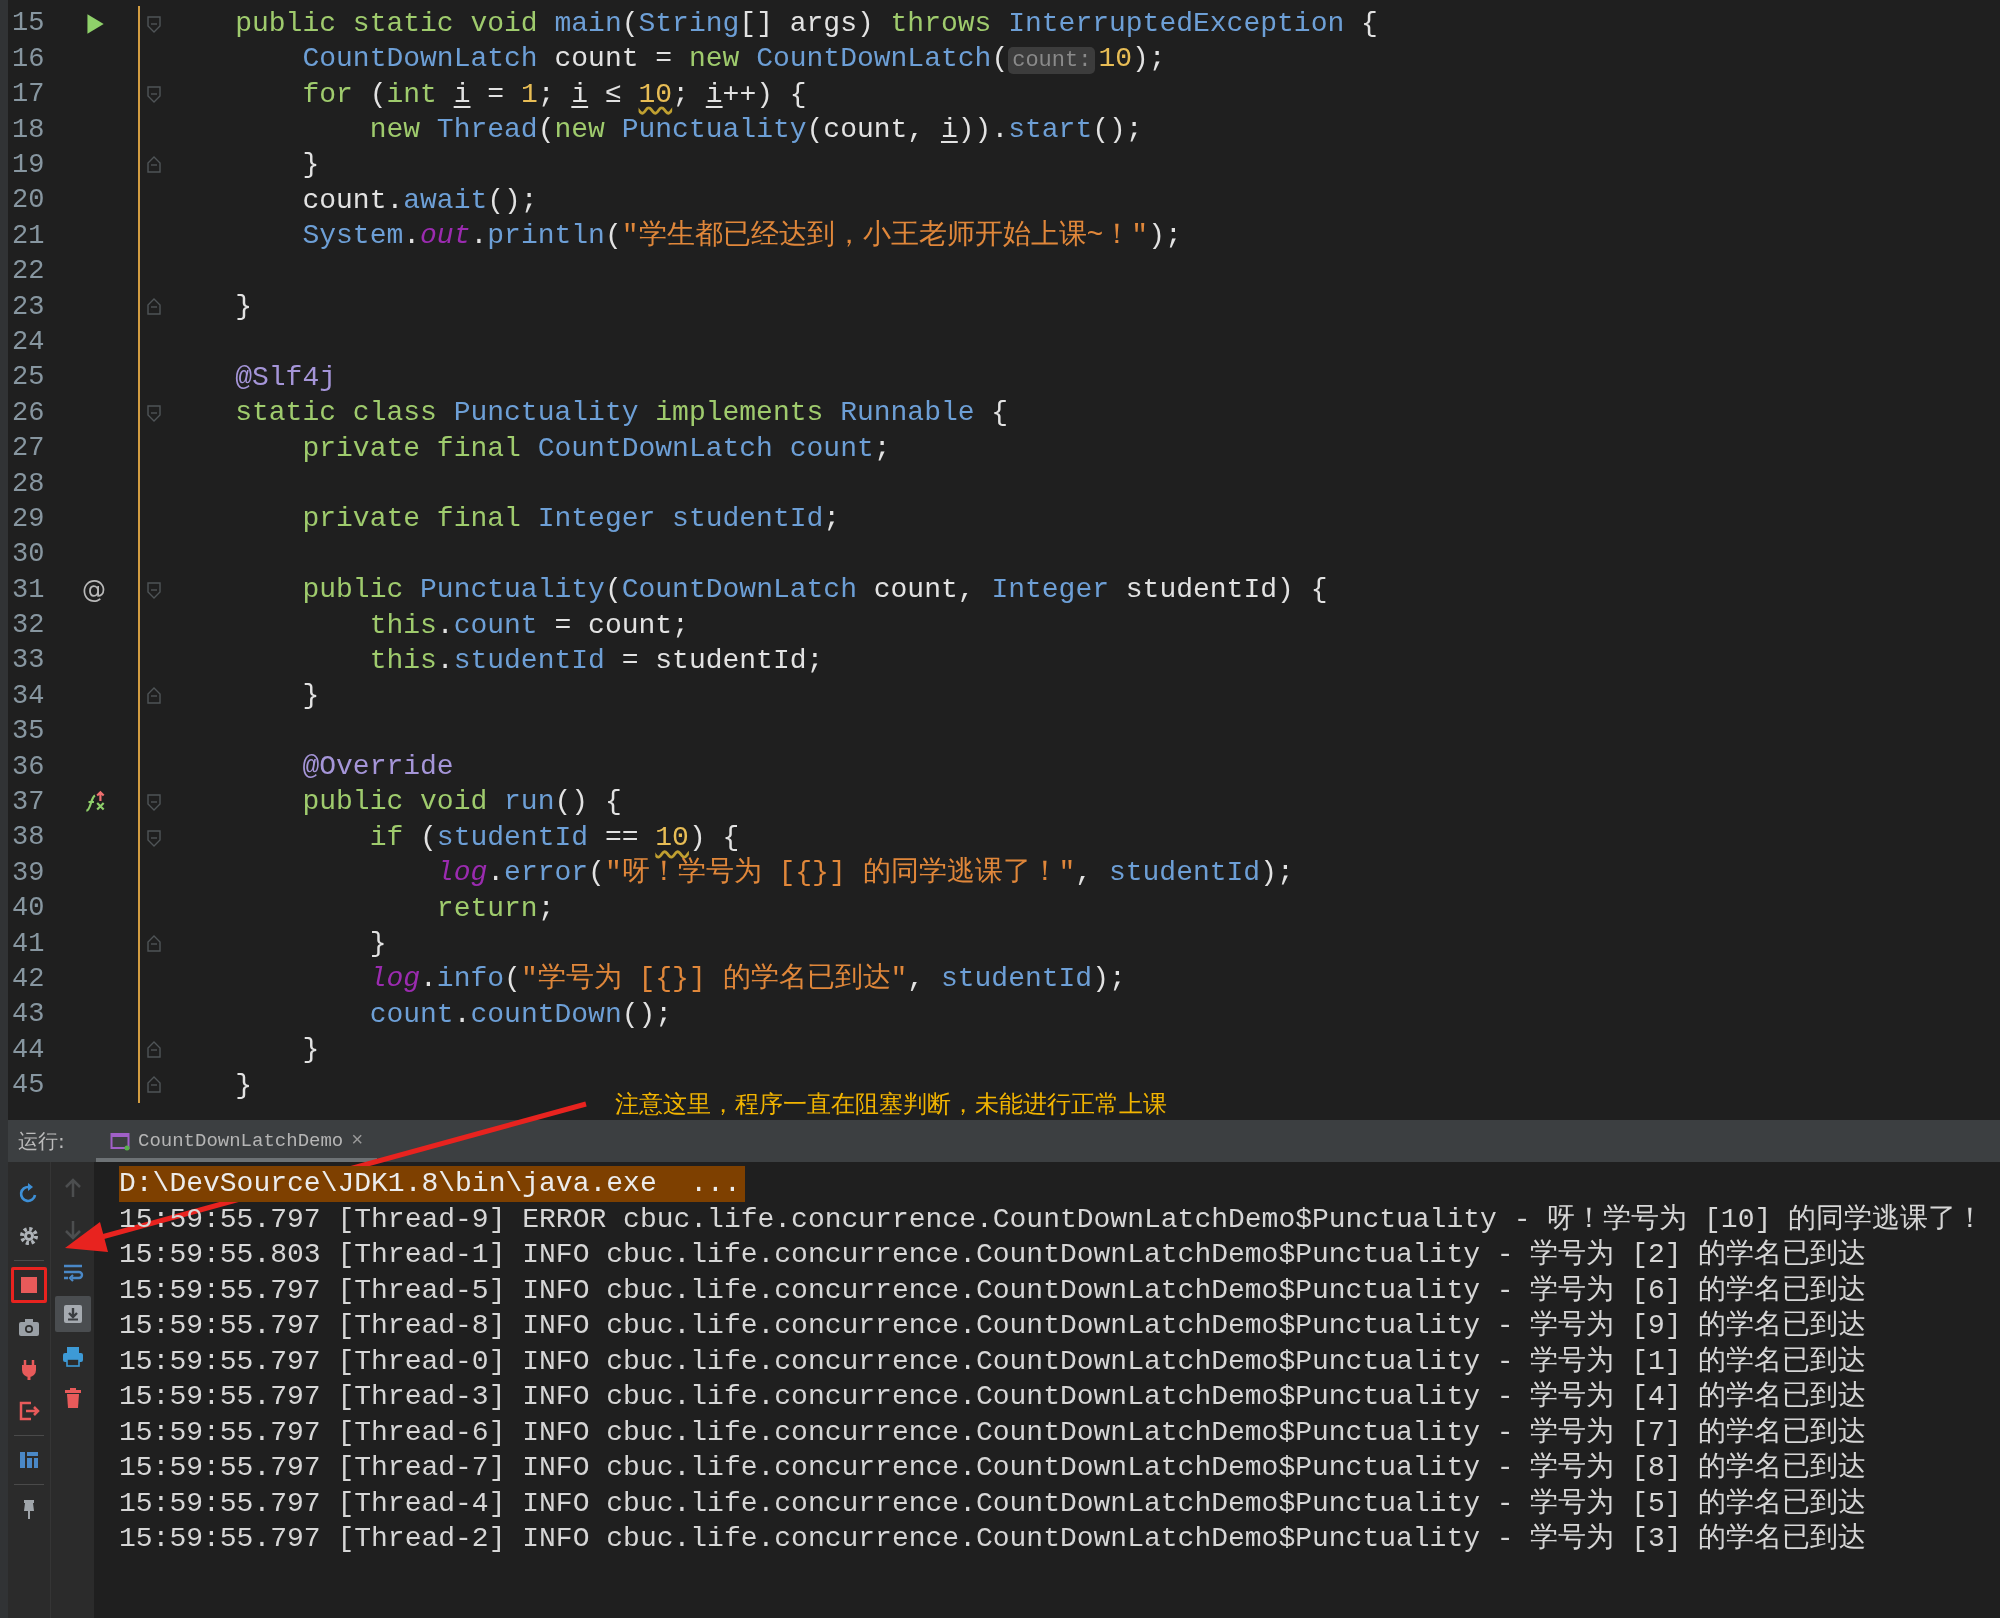  What do you see at coordinates (28, 272) in the screenshot?
I see `line-number: 22` at bounding box center [28, 272].